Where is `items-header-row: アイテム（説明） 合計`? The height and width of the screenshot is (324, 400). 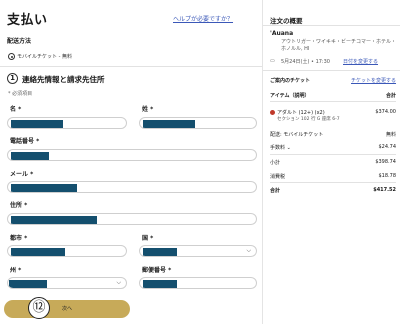
items-header-row: アイテム（説明） 合計 is located at coordinates (333, 95).